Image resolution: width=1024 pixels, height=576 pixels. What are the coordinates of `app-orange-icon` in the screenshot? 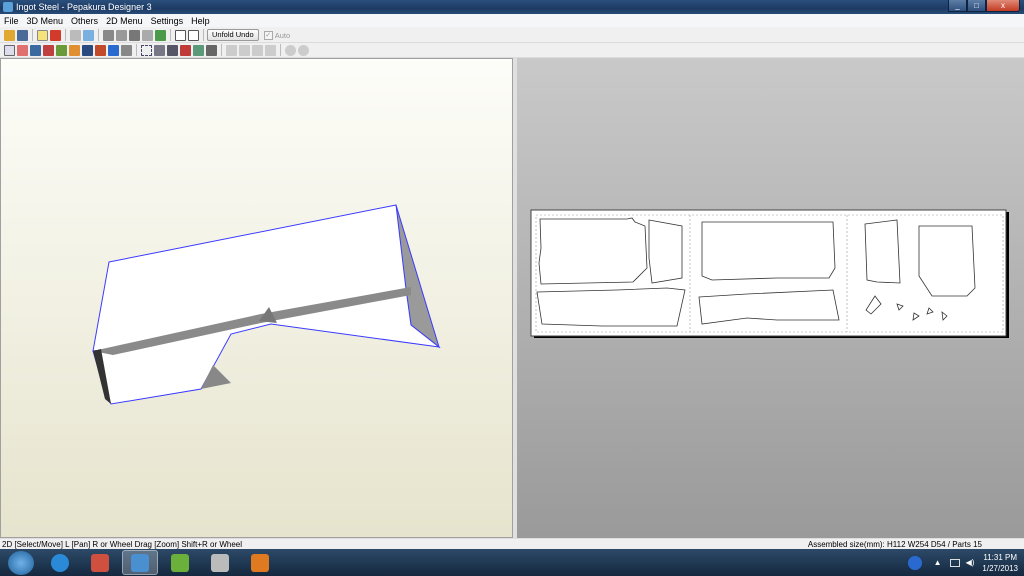 It's located at (260, 562).